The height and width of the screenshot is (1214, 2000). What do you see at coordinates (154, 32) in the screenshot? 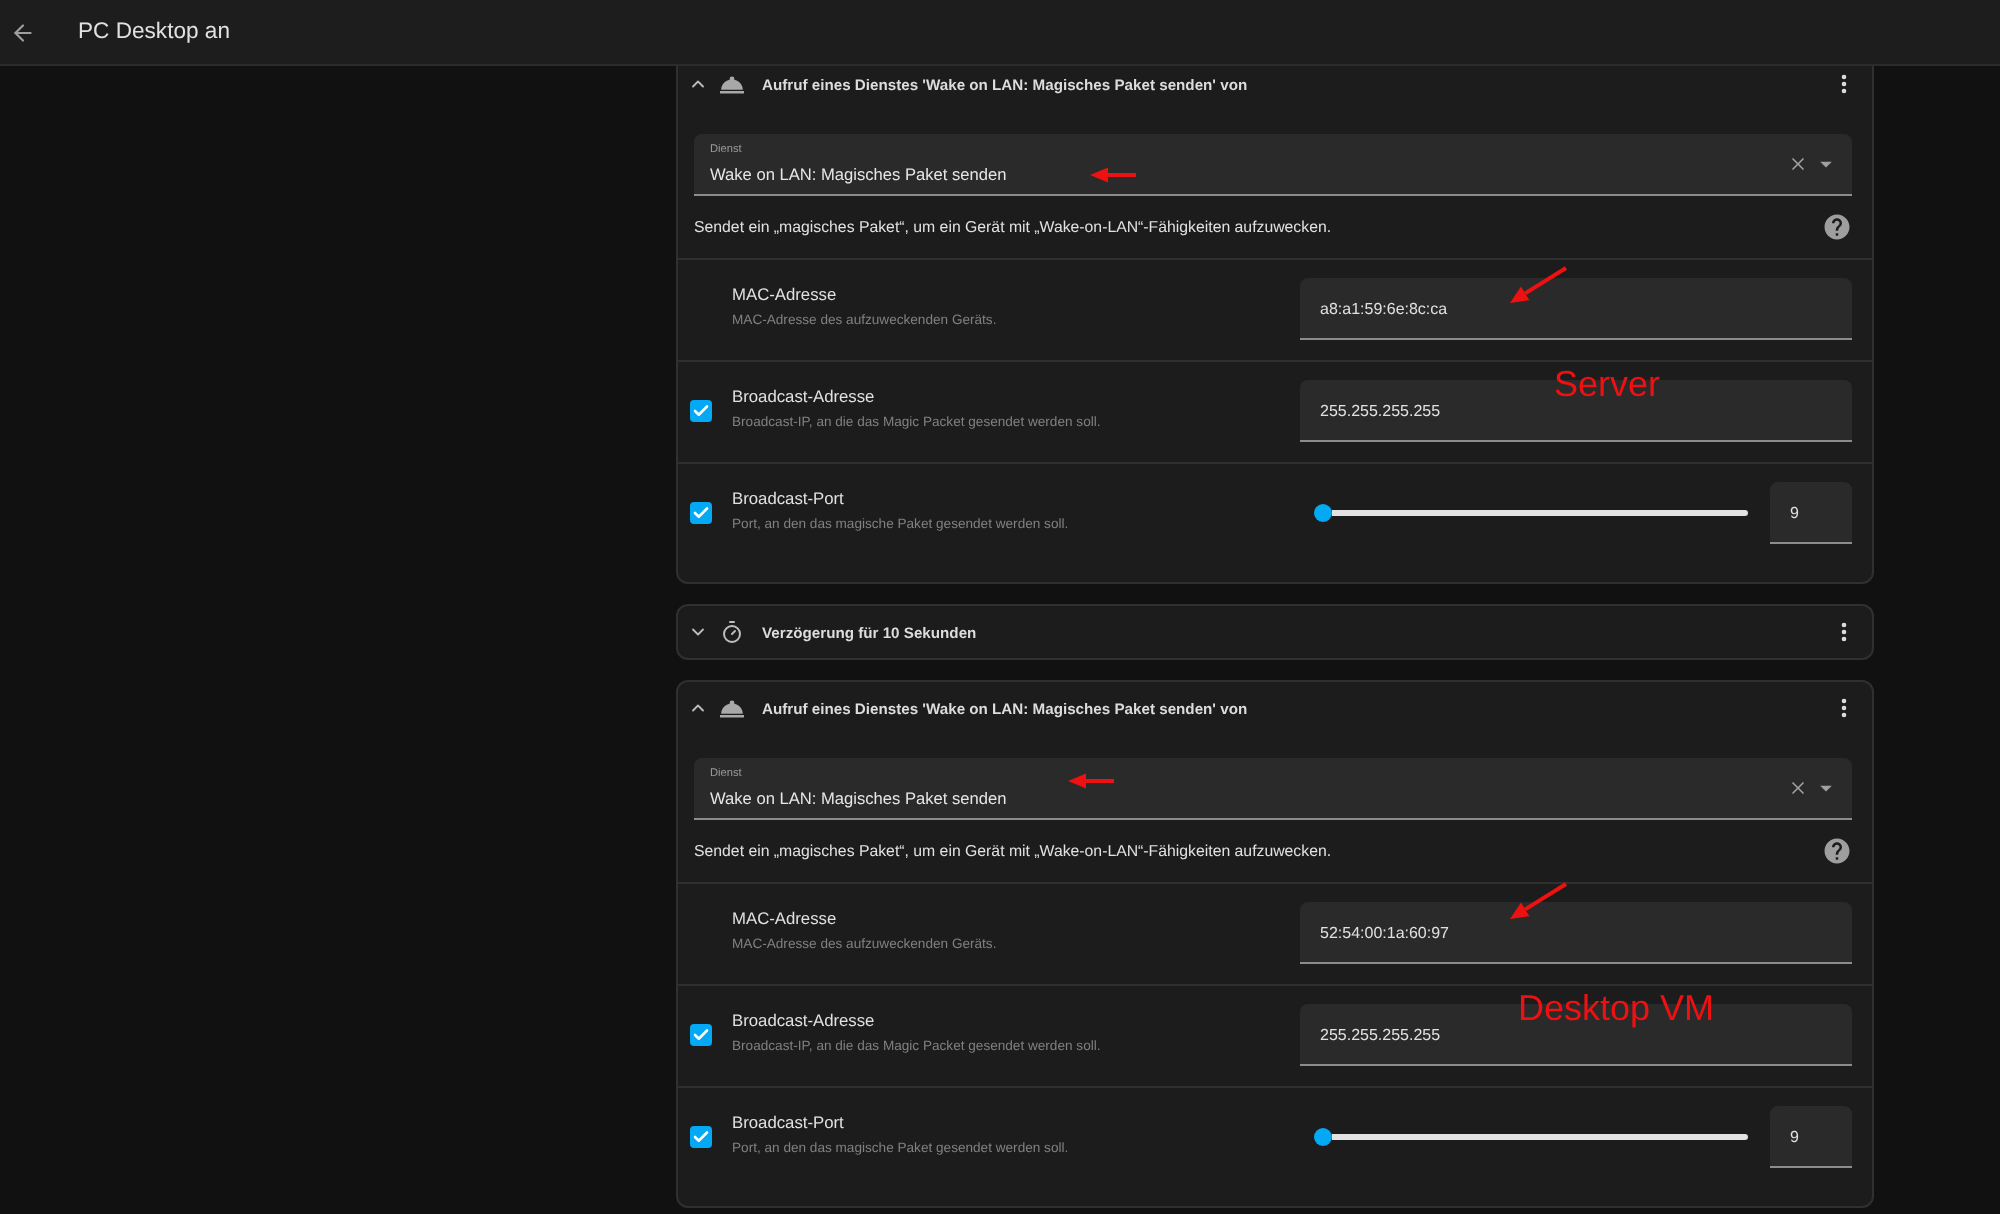
I see `page-title: PC Desktop an` at bounding box center [154, 32].